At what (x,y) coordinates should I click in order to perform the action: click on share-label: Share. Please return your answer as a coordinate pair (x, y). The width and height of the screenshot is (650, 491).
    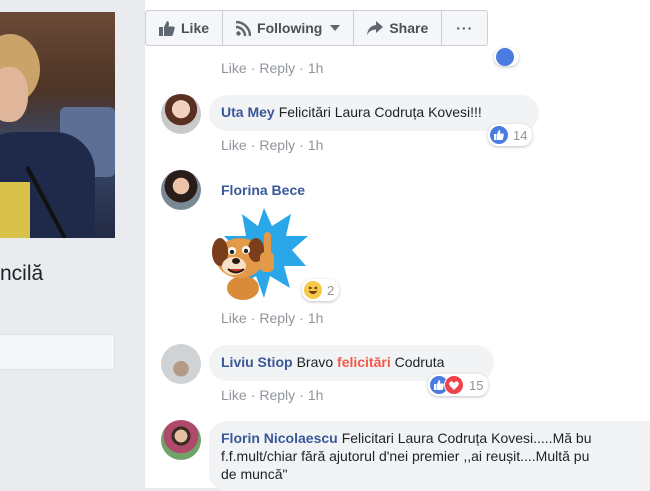
    Looking at the image, I should click on (409, 28).